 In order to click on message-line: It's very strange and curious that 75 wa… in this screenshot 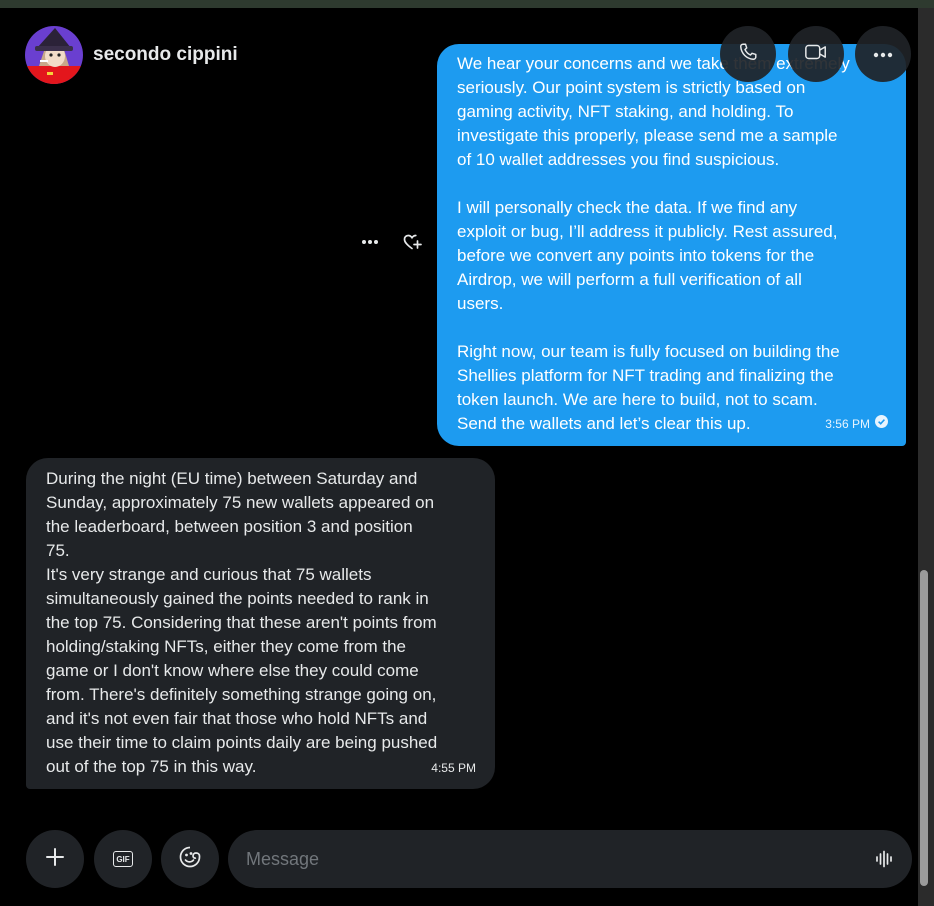, I will do `click(209, 574)`.